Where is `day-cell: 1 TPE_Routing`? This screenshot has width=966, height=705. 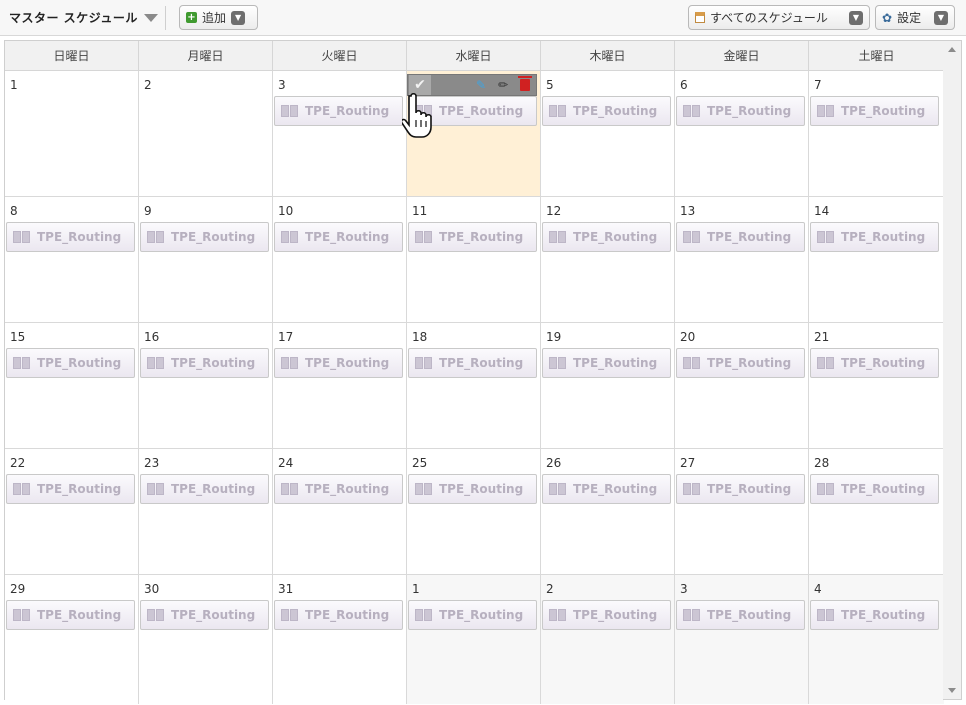
day-cell: 1 TPE_Routing is located at coordinates (474, 639).